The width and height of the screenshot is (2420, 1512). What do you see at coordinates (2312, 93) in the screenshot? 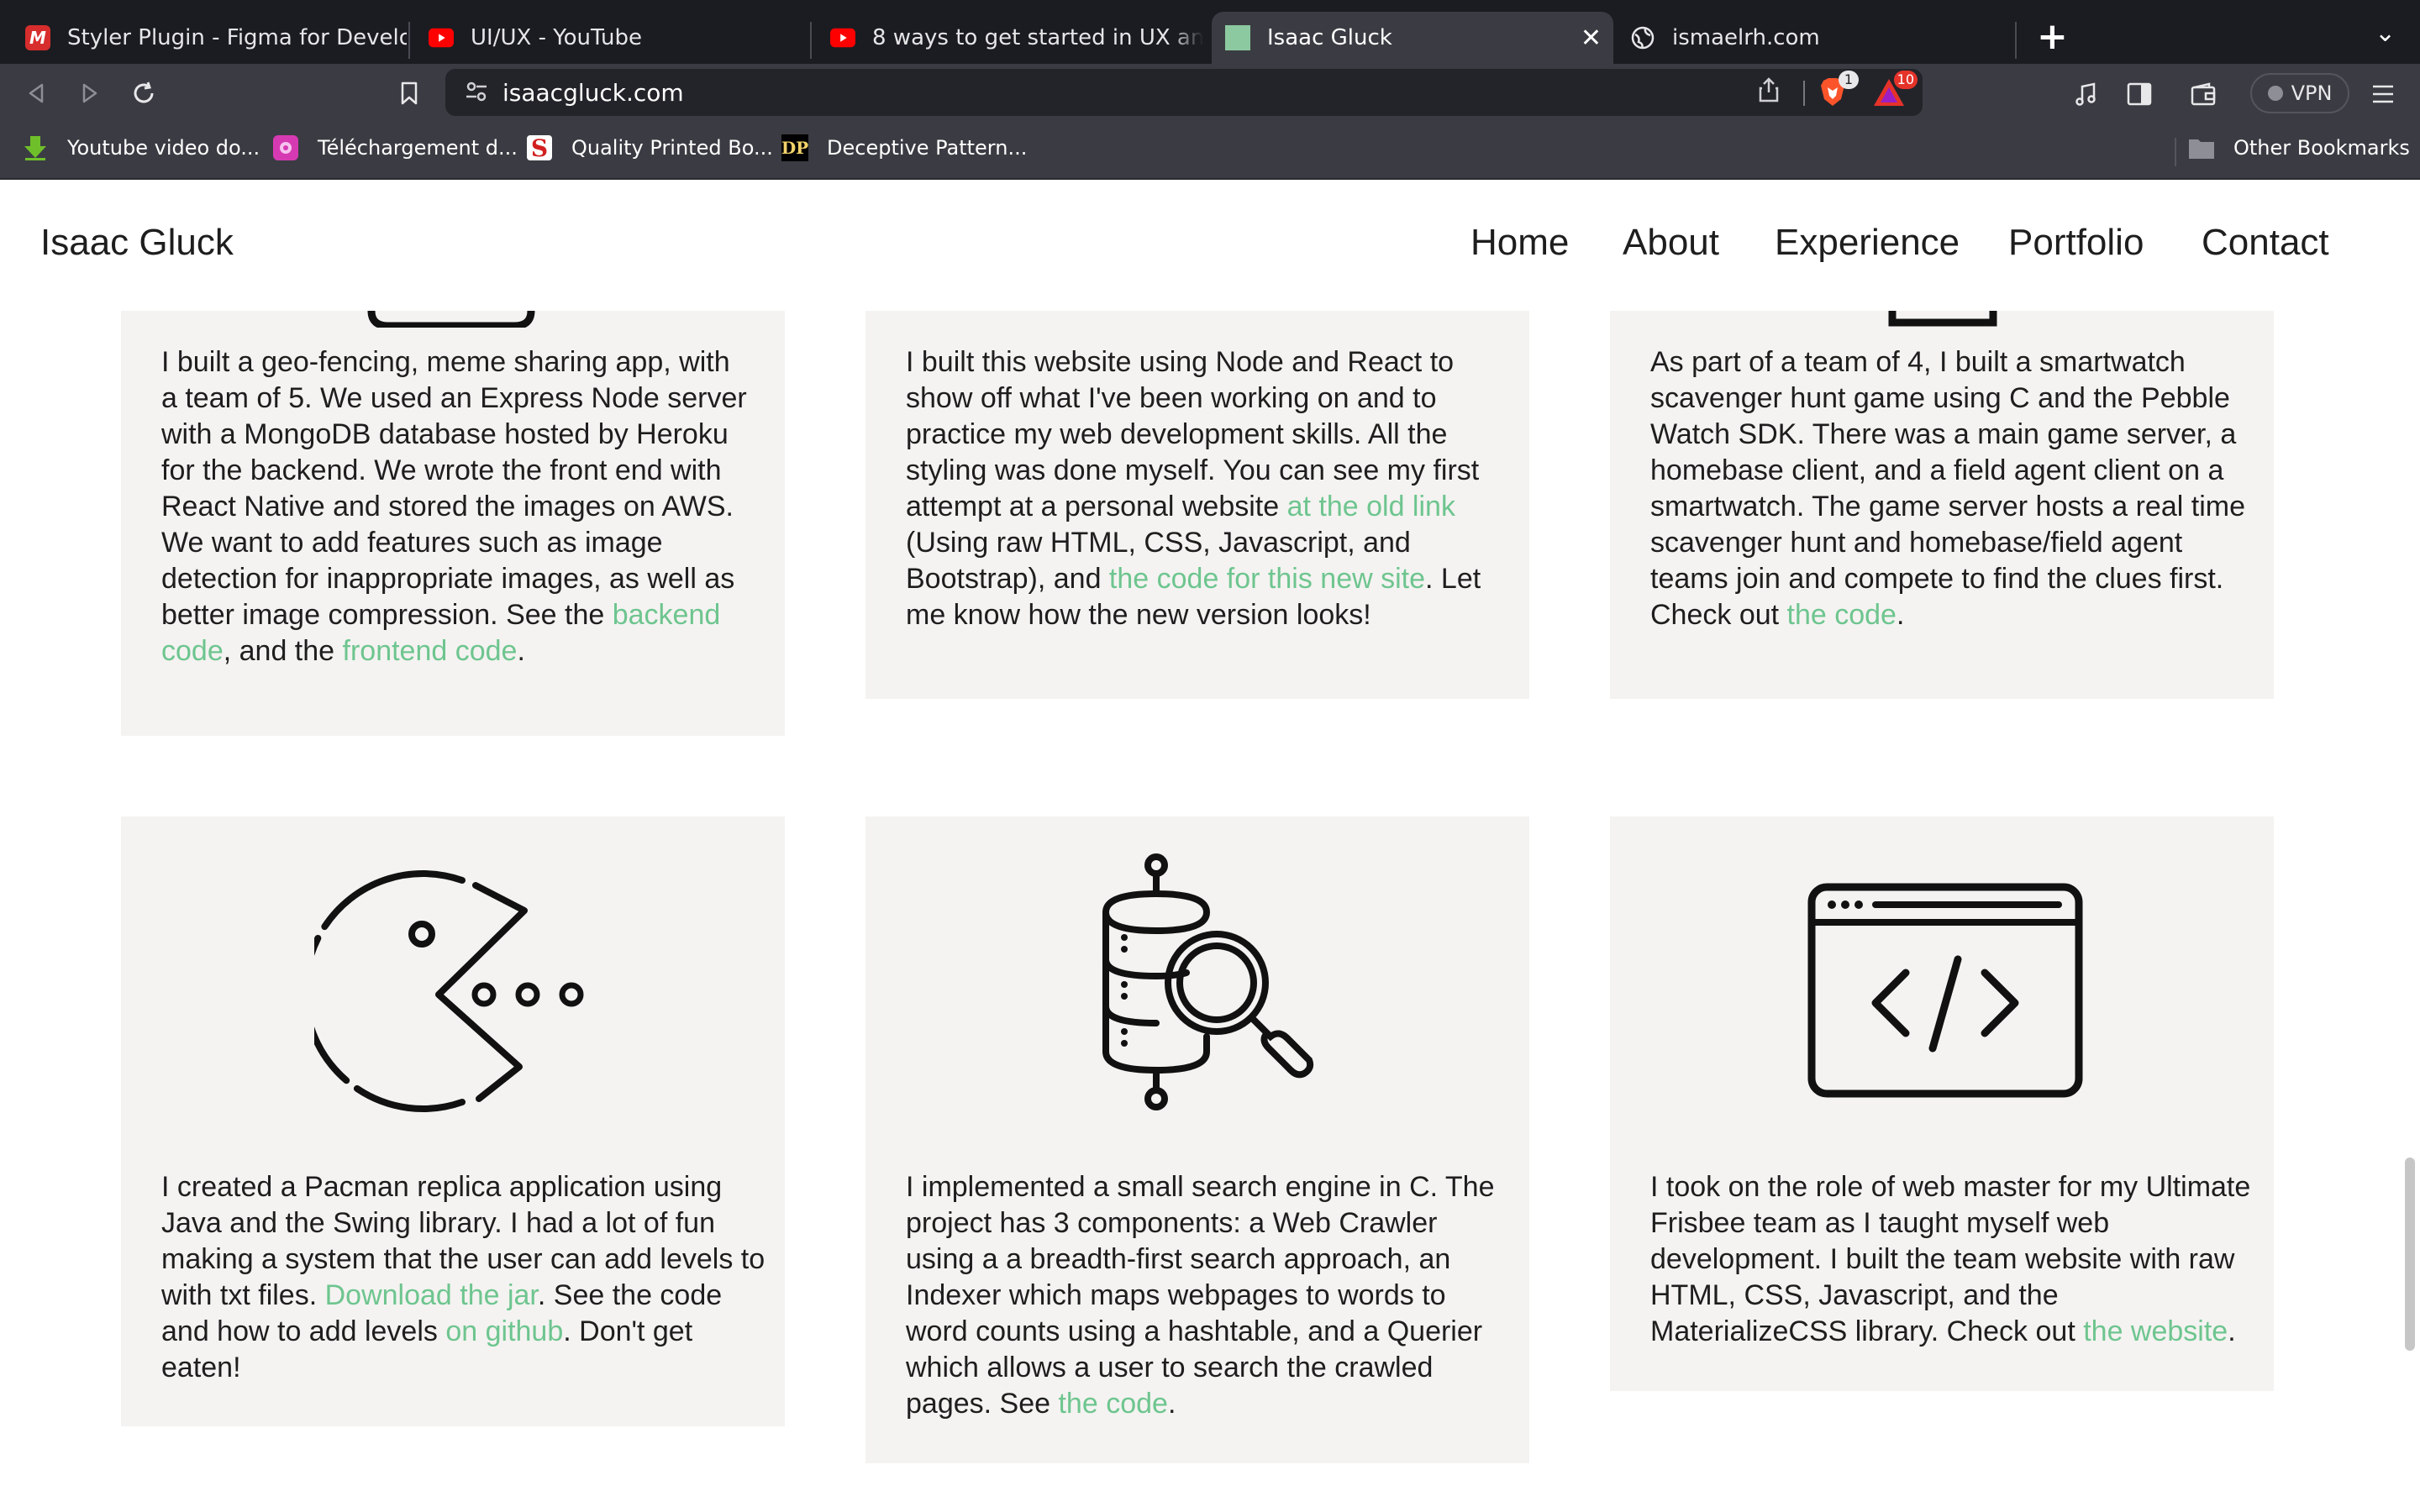
I see `vpn-label: VPN` at bounding box center [2312, 93].